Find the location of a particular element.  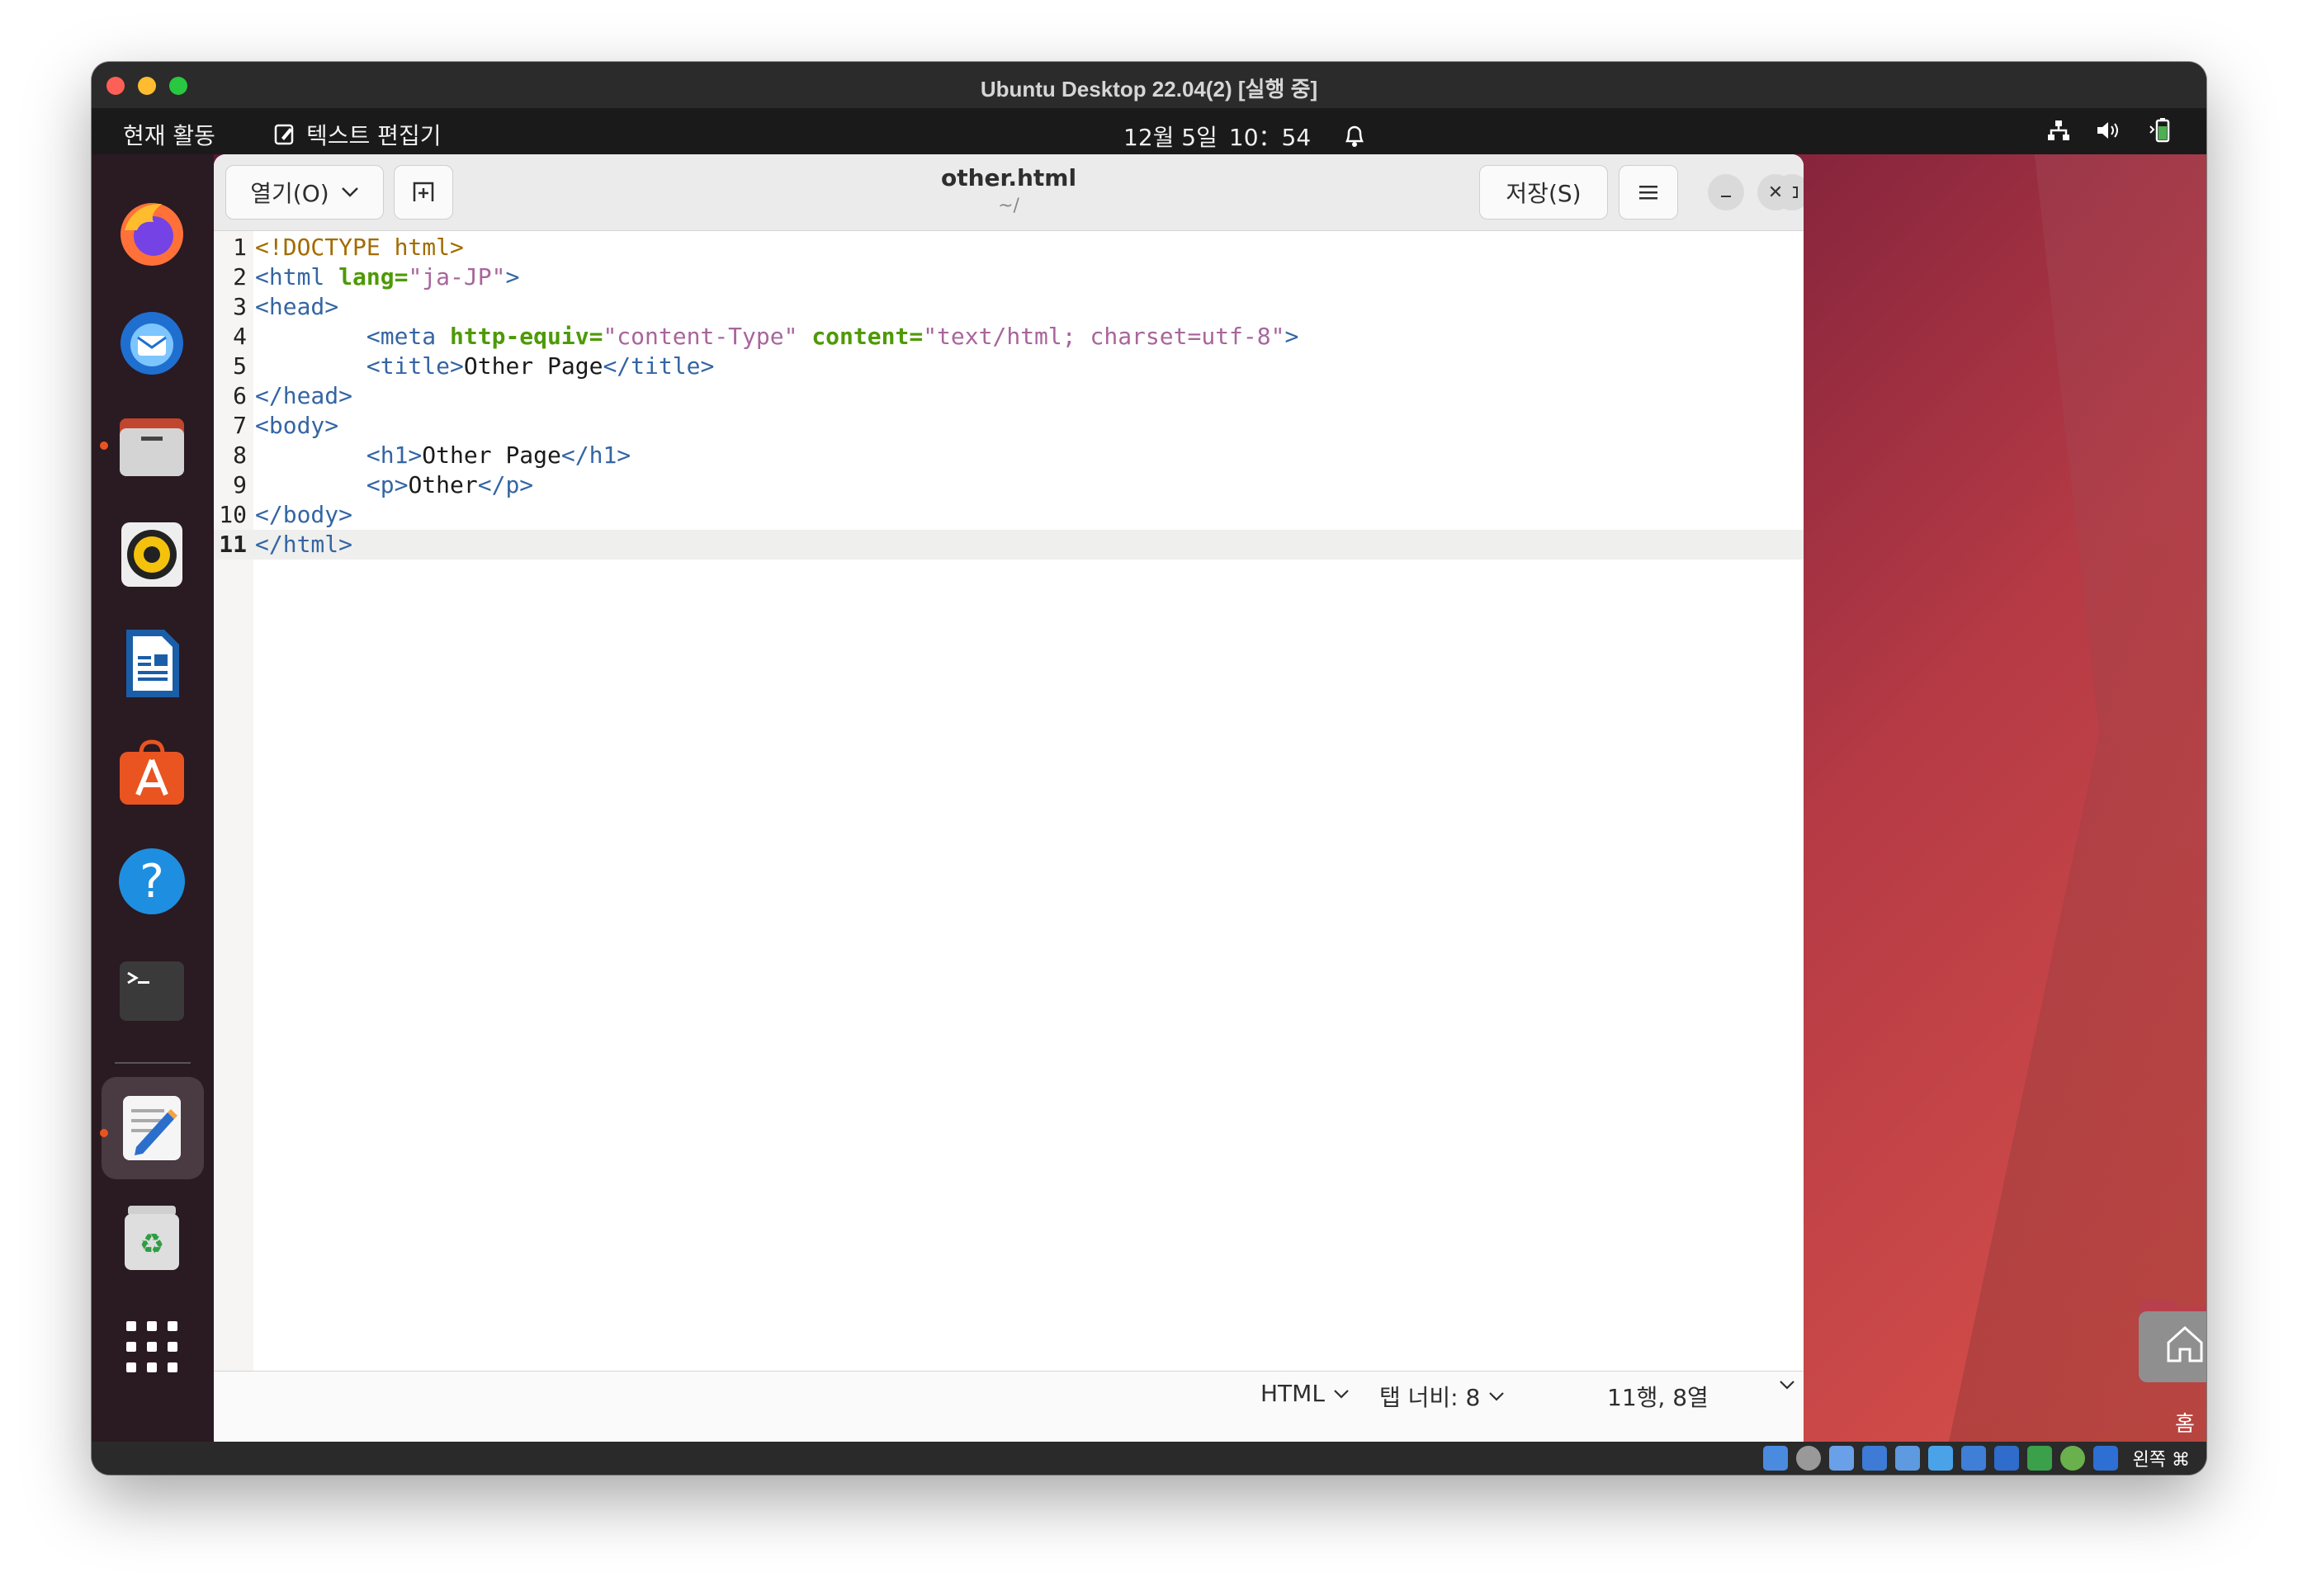

dock-firefox is located at coordinates (152, 233).